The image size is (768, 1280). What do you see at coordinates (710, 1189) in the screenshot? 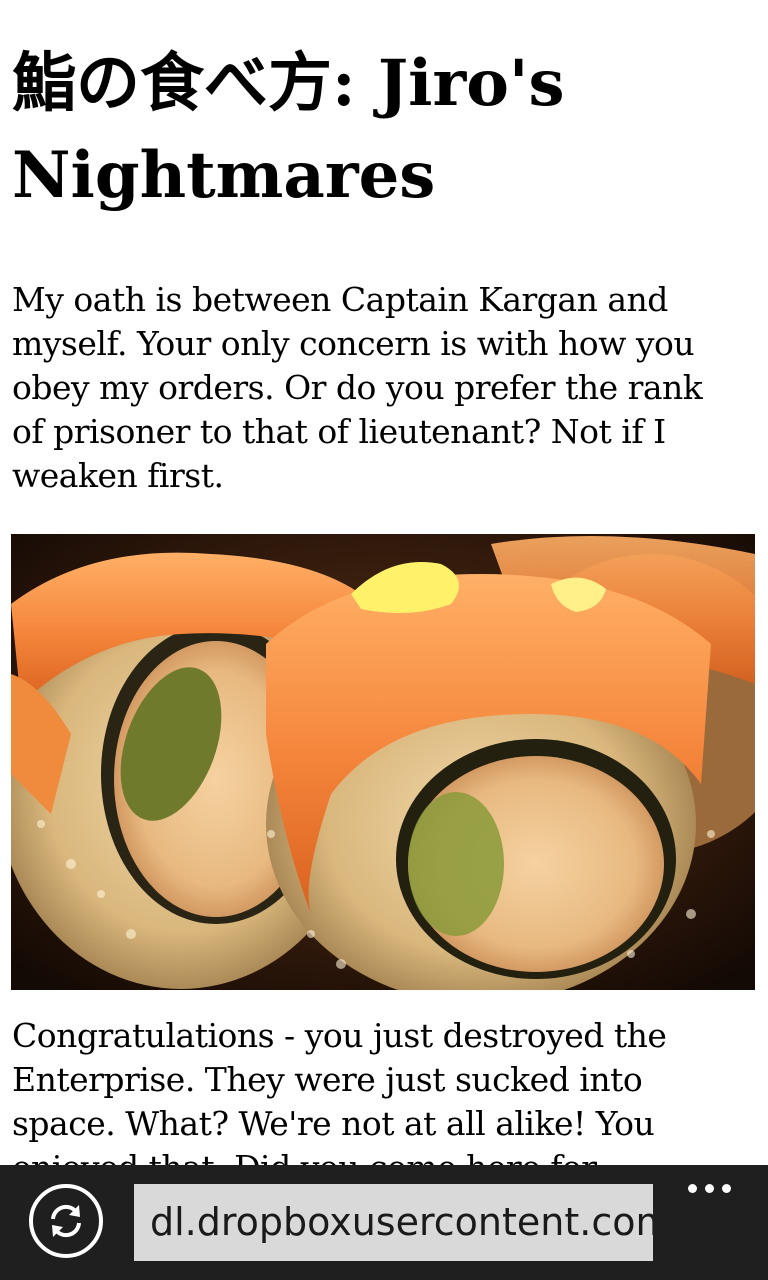
I see `more-dots-icon` at bounding box center [710, 1189].